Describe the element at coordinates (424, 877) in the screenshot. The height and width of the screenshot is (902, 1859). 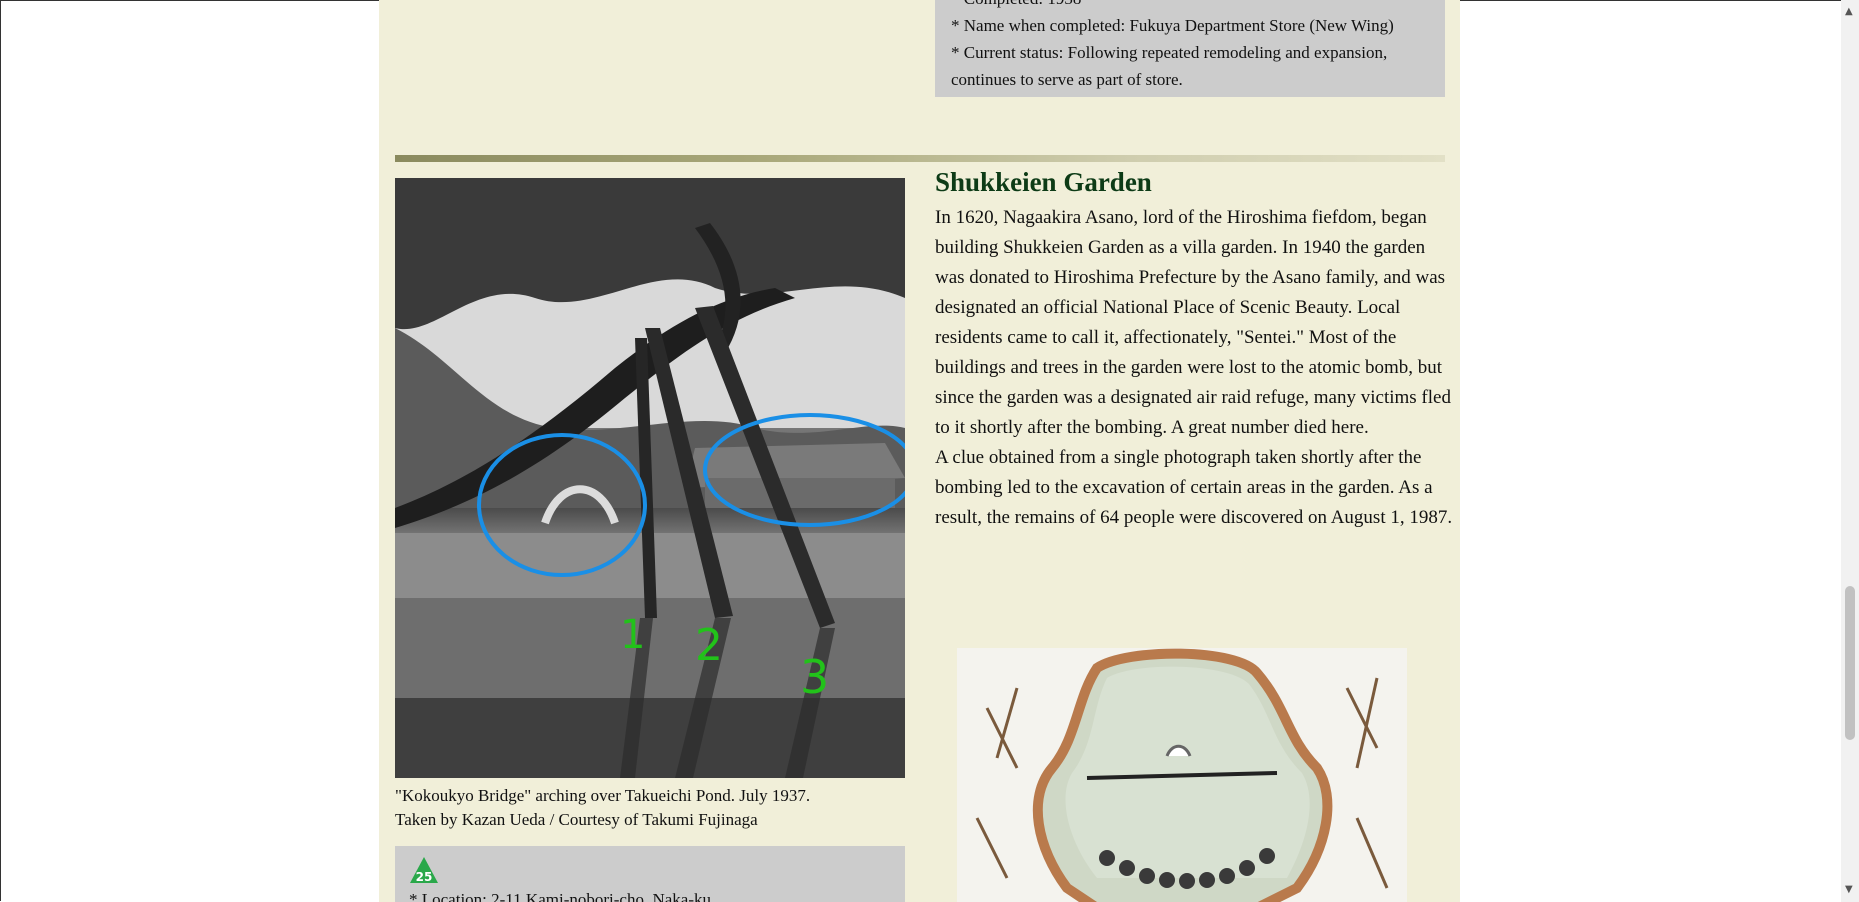
I see `location-number: 25` at that location.